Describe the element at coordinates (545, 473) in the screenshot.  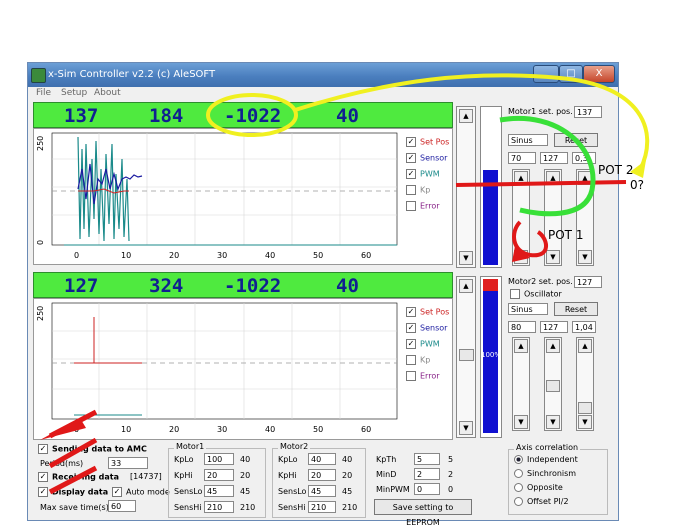
I see `radio-sinchronism: Sinchronism` at that location.